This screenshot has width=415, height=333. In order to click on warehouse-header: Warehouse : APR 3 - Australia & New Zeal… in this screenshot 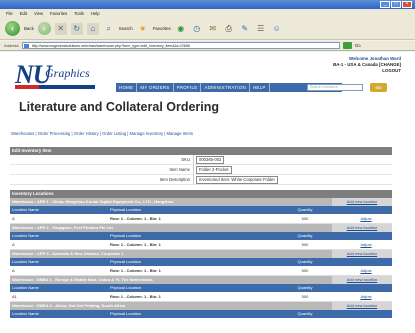, I will do `click(201, 254)`.